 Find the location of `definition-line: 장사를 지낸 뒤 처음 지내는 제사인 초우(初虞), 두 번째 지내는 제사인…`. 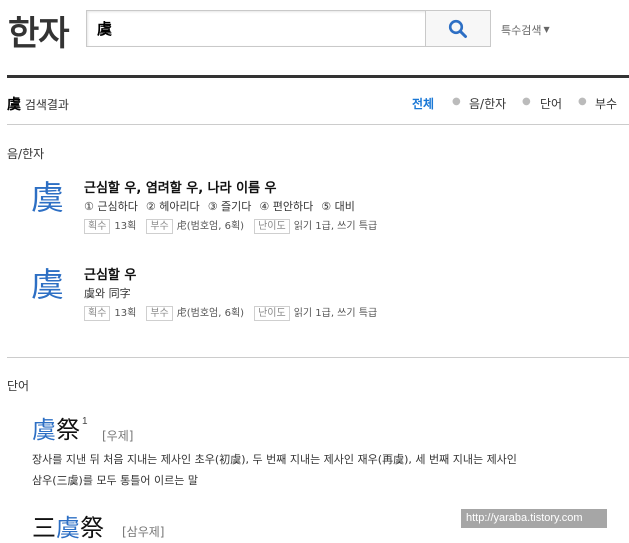

definition-line: 장사를 지낸 뒤 처음 지내는 제사인 초우(初虞), 두 번째 지내는 제사인… is located at coordinates (274, 459).